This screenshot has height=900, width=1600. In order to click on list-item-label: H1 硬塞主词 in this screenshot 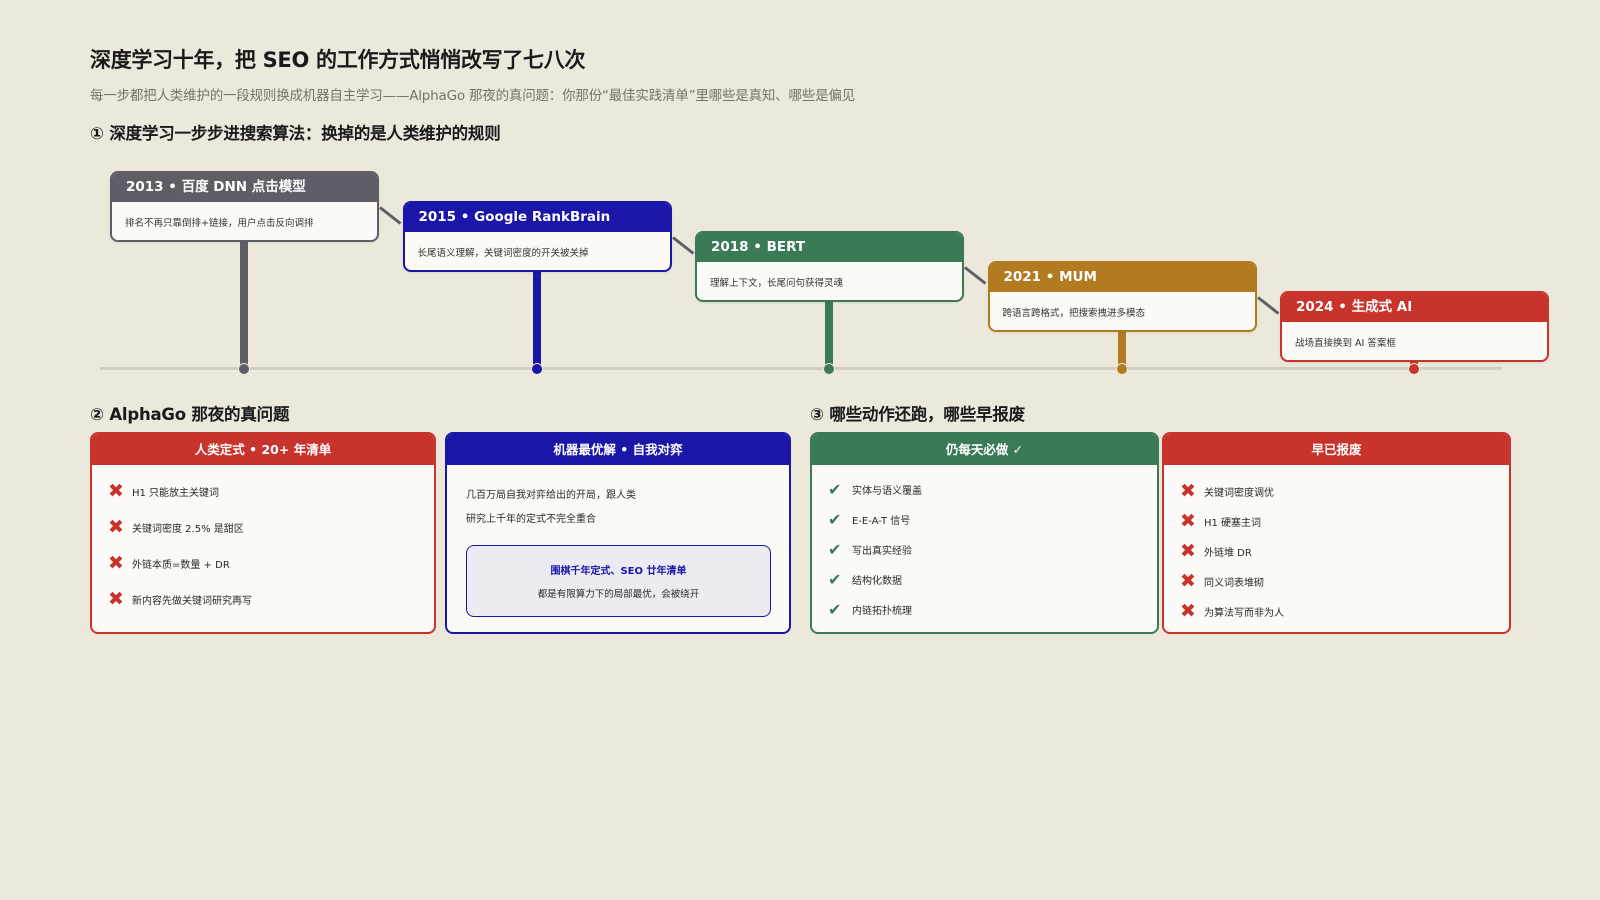, I will do `click(1233, 523)`.